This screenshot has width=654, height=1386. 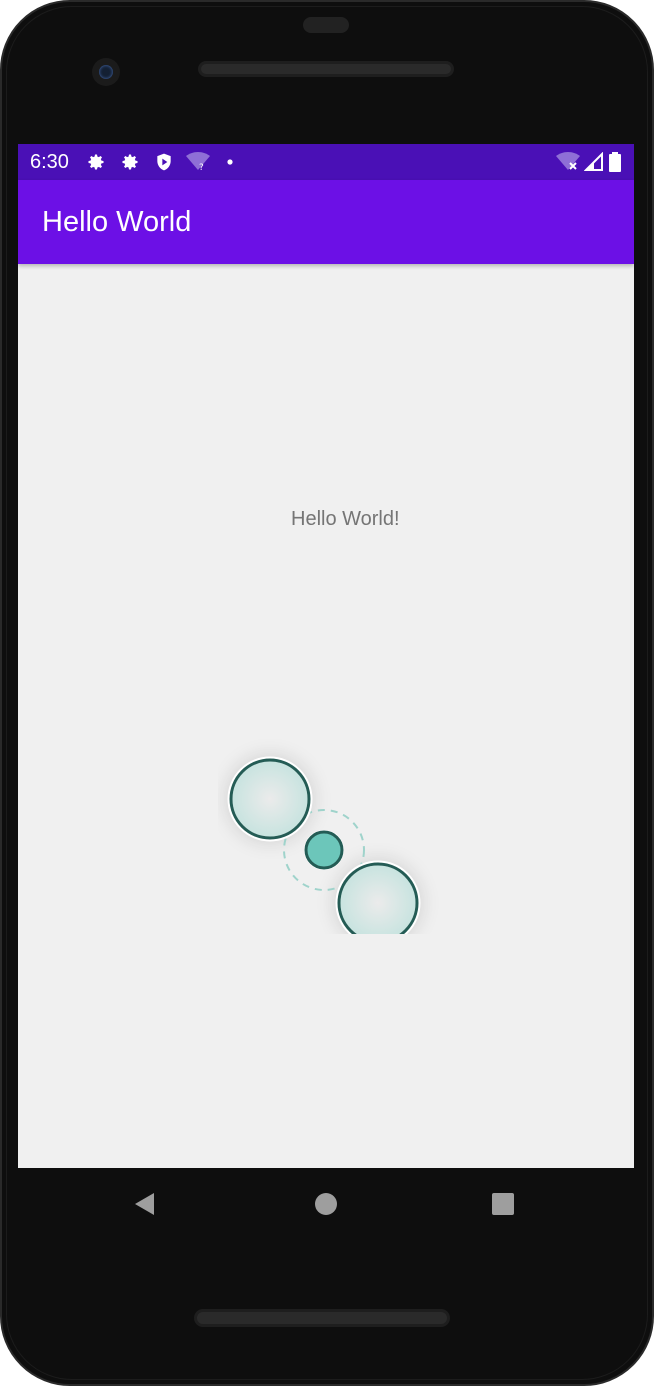 I want to click on bottom-speaker, so click(x=322, y=1318).